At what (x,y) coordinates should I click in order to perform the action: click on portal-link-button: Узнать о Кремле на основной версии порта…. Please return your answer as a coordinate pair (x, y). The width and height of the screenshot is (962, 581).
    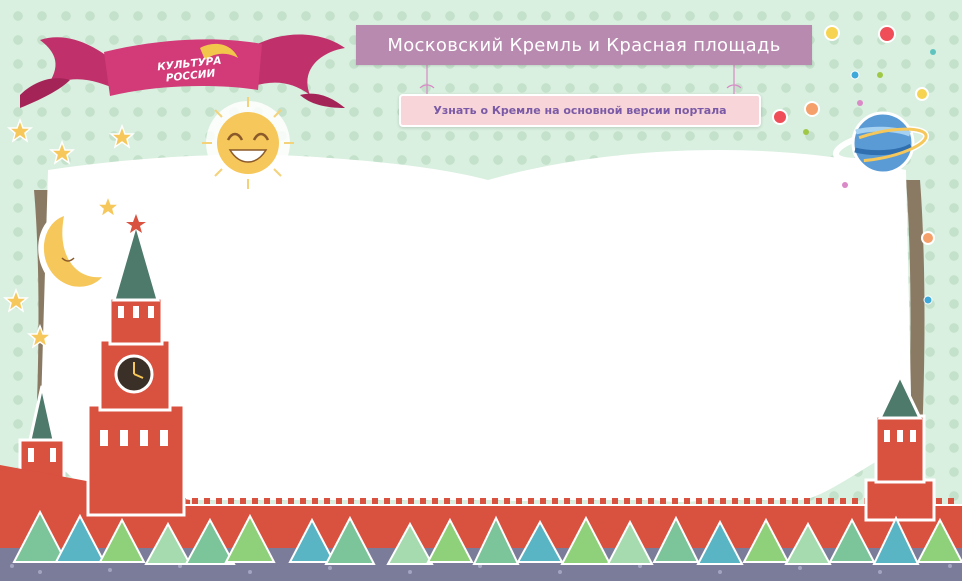
    Looking at the image, I should click on (580, 110).